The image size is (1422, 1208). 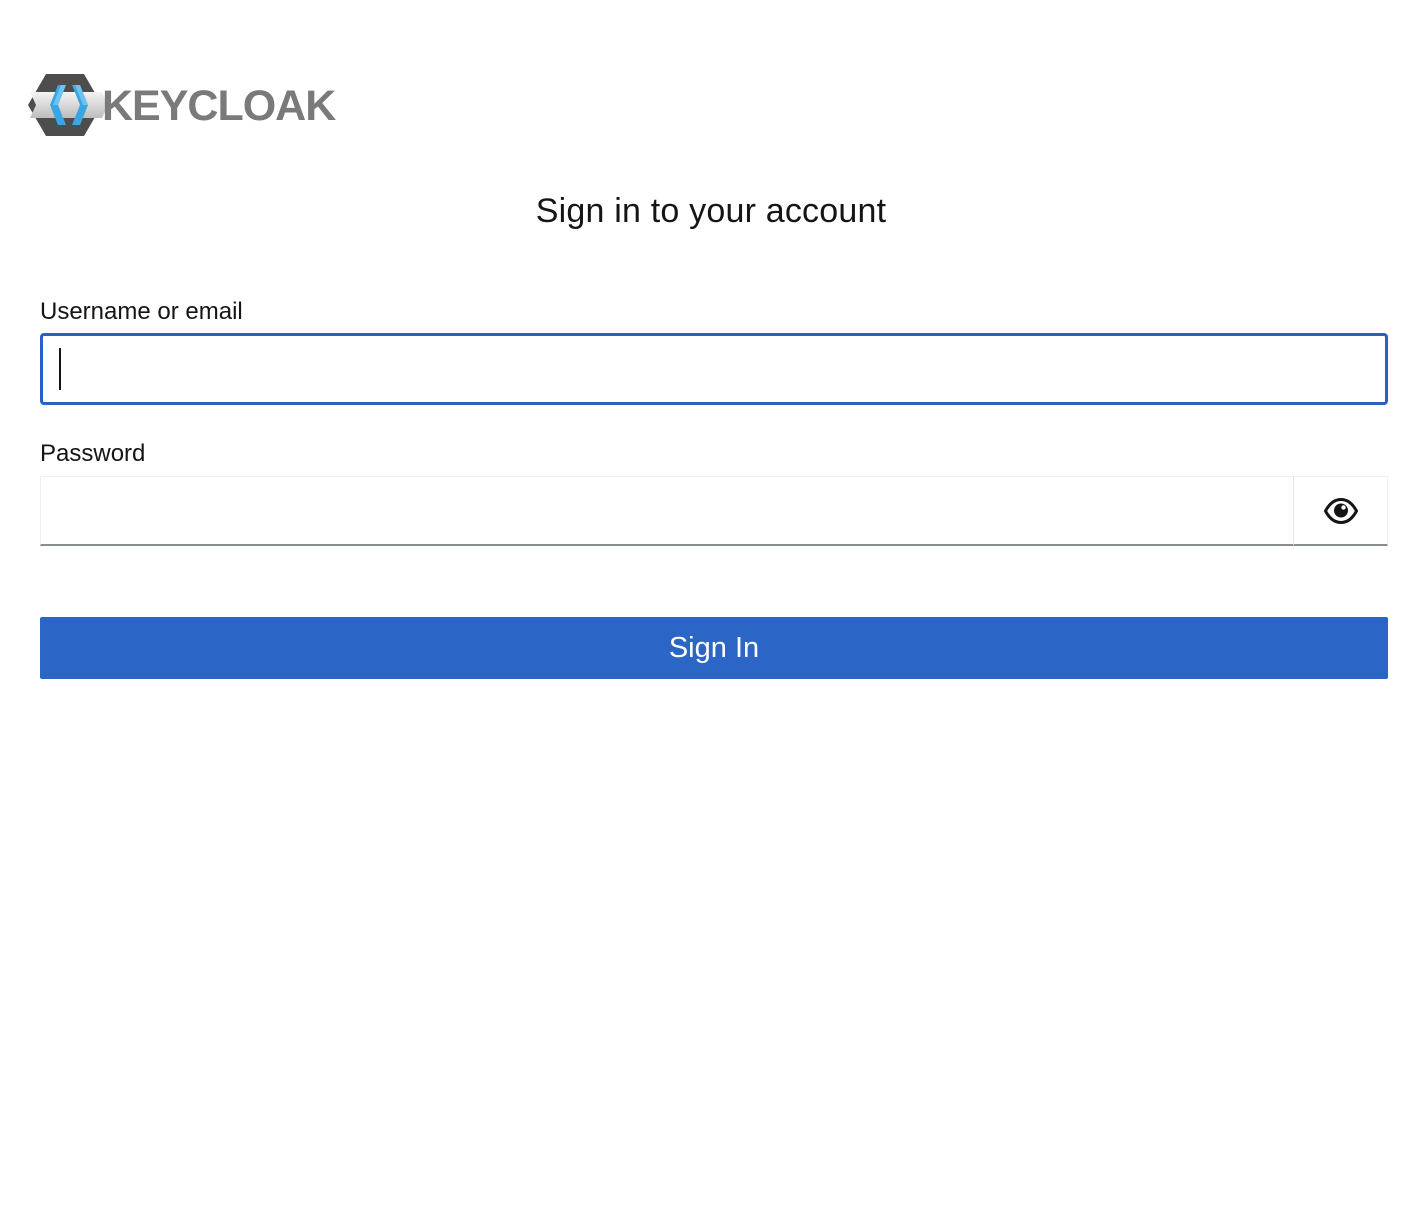 I want to click on password-input, so click(x=666, y=511).